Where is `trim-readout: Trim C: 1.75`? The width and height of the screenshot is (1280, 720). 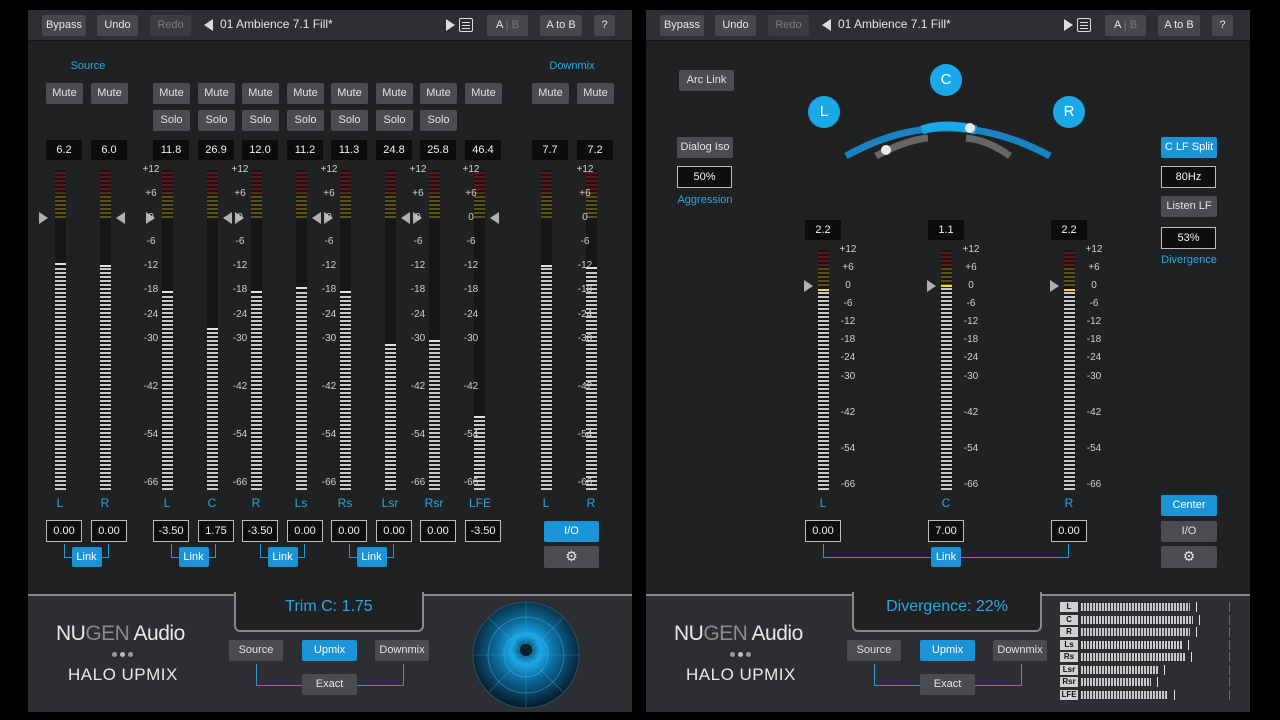 trim-readout: Trim C: 1.75 is located at coordinates (329, 606).